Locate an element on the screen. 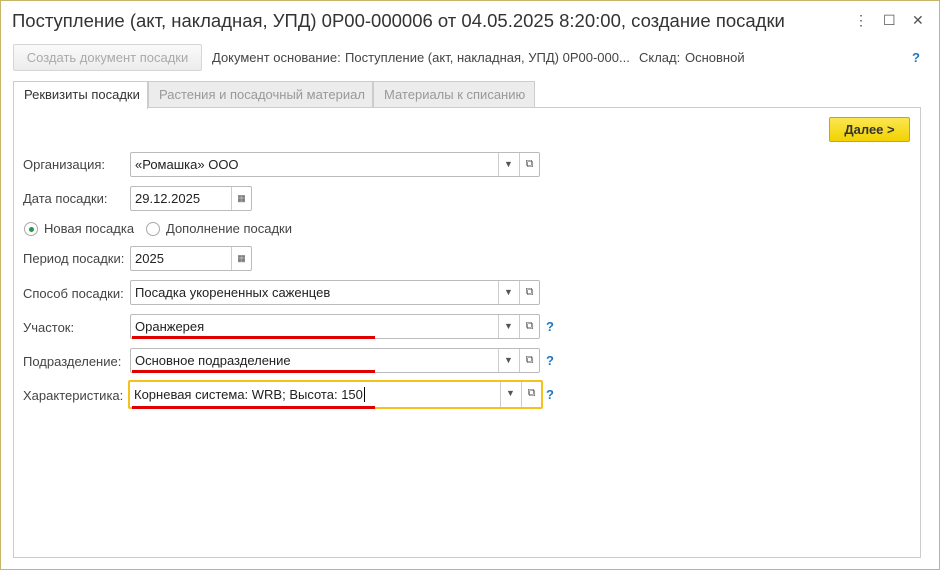 This screenshot has height=570, width=940. plot-value: Оранжерея is located at coordinates (170, 326).